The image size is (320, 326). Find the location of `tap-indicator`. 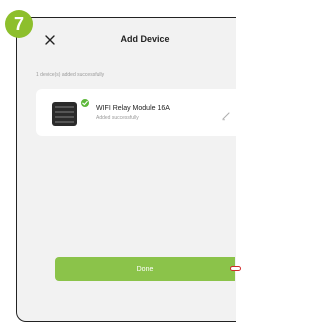

tap-indicator is located at coordinates (235, 268).